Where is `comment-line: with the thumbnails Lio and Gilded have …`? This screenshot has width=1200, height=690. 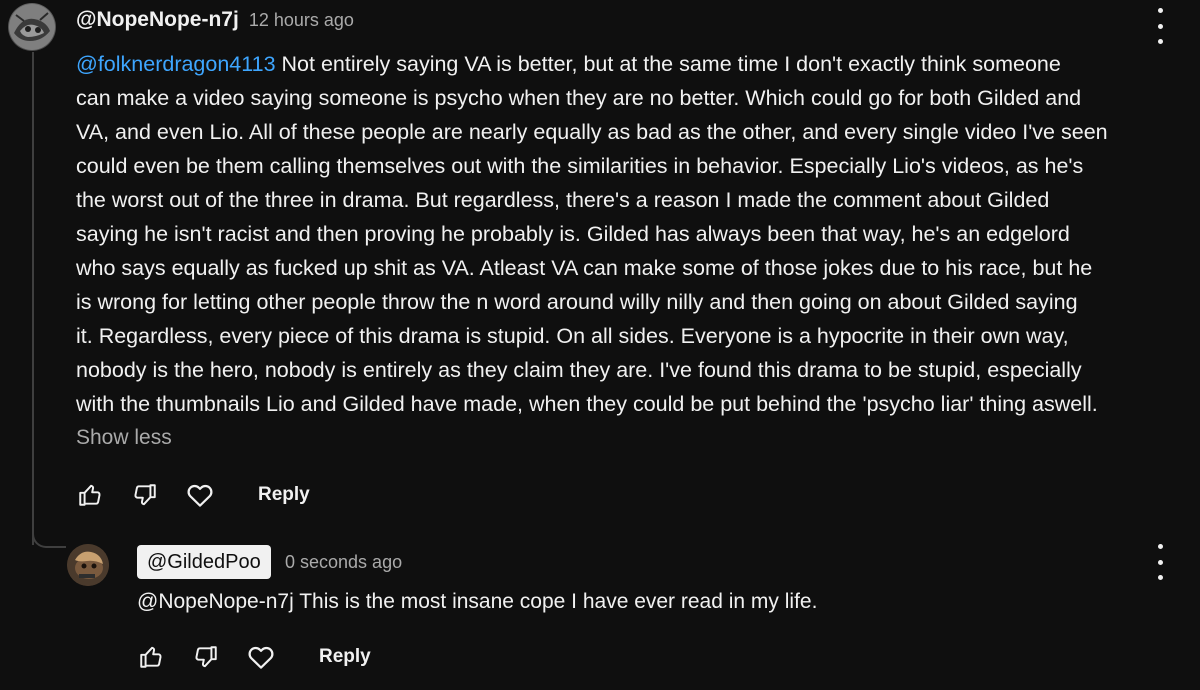 comment-line: with the thumbnails Lio and Gilded have … is located at coordinates (587, 404).